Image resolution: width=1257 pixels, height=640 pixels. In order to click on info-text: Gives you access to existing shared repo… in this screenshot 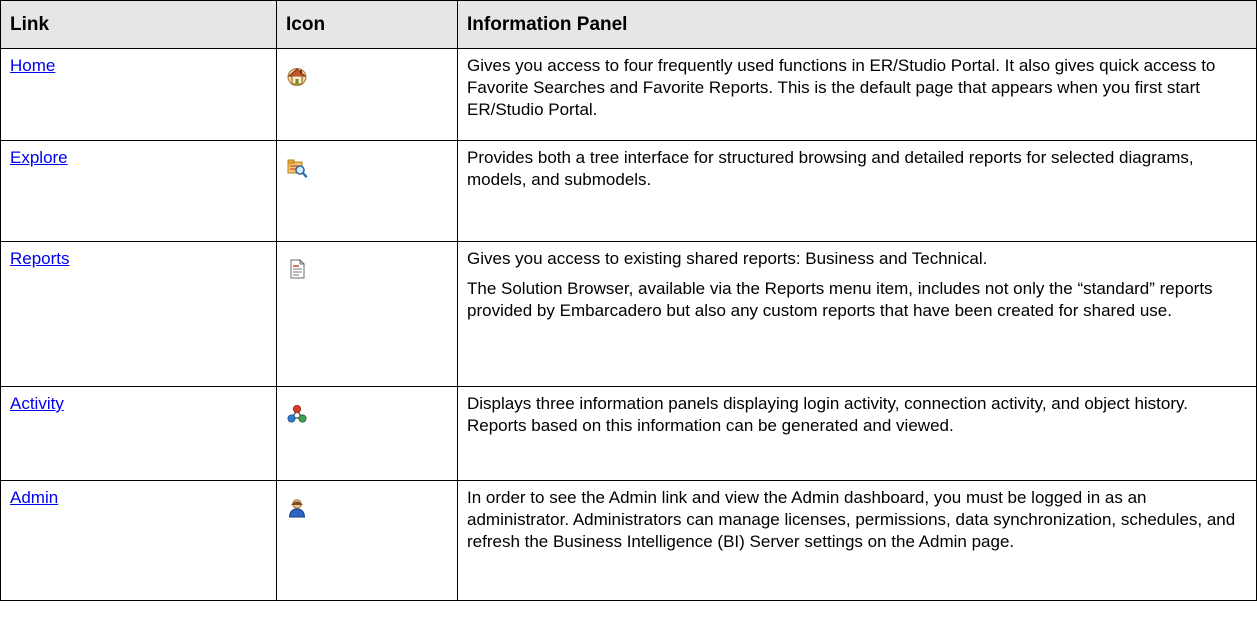, I will do `click(727, 258)`.